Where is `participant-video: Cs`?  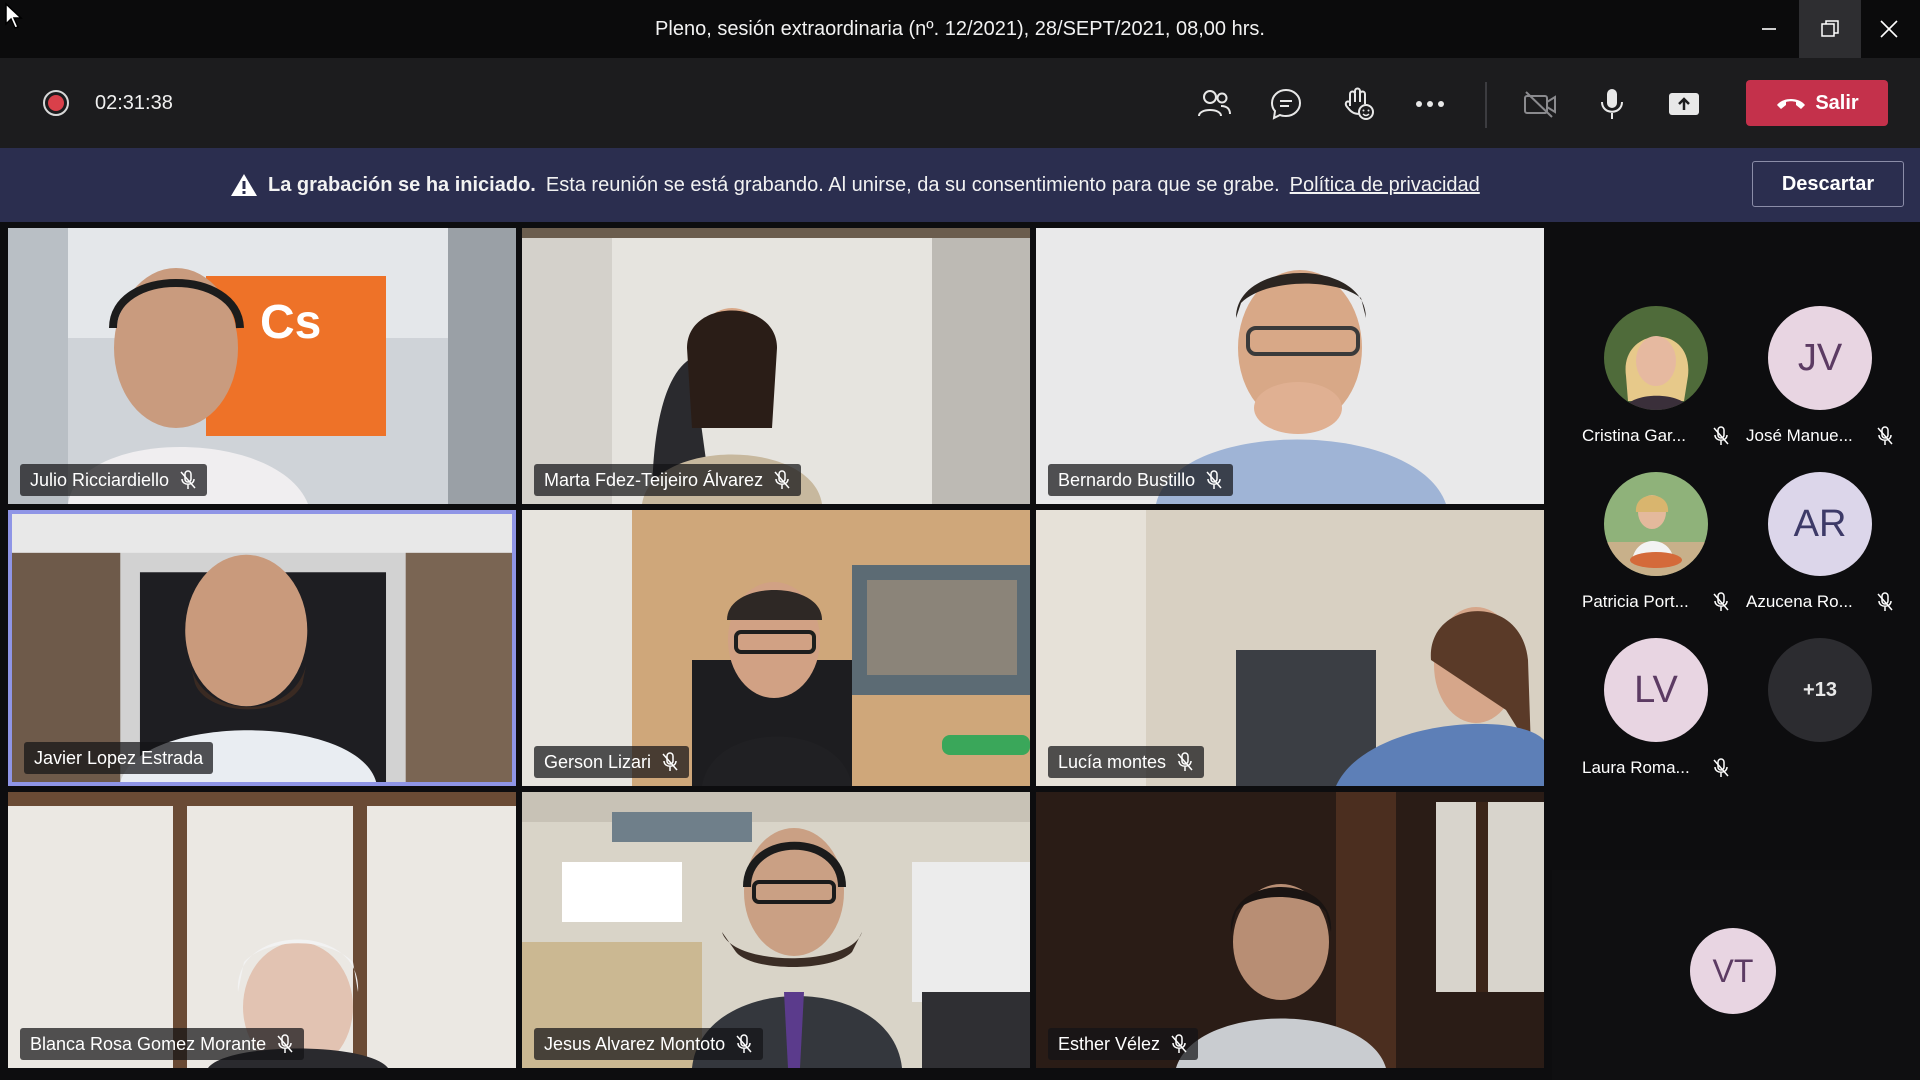 participant-video: Cs is located at coordinates (262, 366).